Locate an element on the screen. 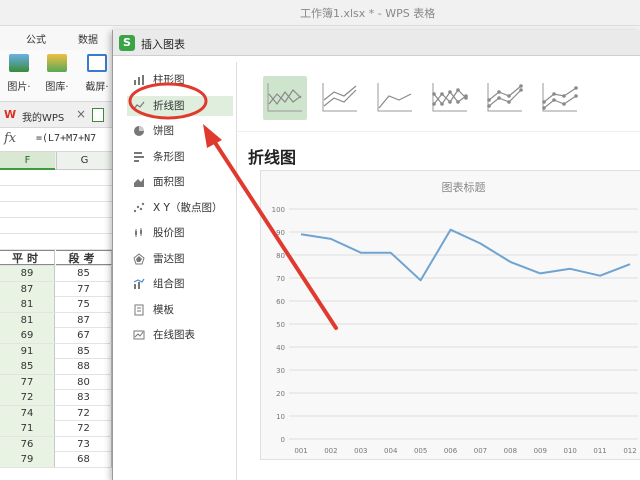 The image size is (640, 480). table-row: 72 83 is located at coordinates (56, 398).